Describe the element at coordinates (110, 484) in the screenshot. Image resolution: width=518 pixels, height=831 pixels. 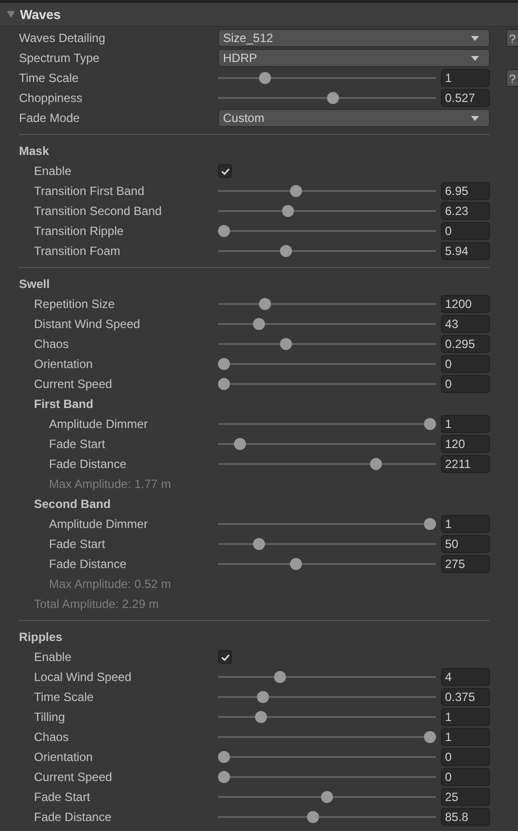
I see `info-note: Max Amplitude: 1.77 m` at that location.